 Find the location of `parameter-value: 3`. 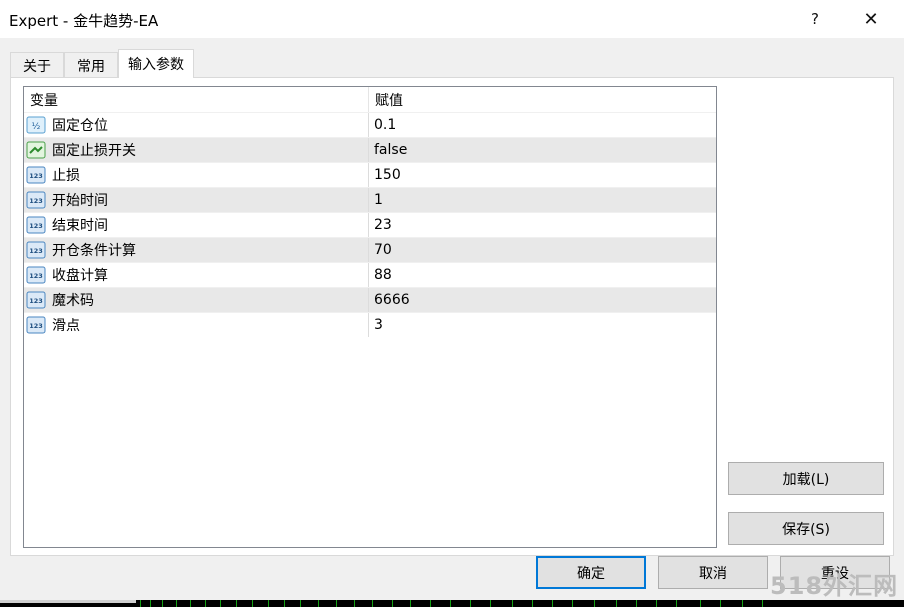

parameter-value: 3 is located at coordinates (542, 325).